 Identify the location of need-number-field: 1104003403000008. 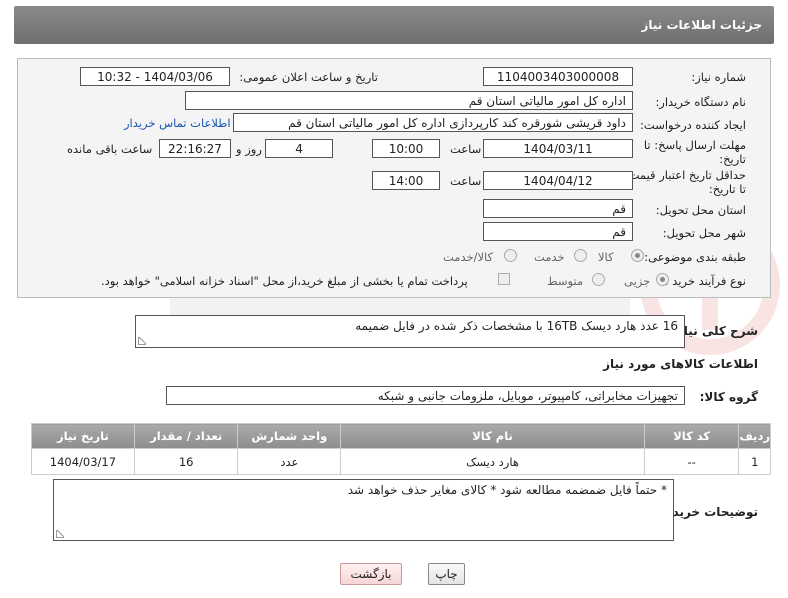
(558, 76).